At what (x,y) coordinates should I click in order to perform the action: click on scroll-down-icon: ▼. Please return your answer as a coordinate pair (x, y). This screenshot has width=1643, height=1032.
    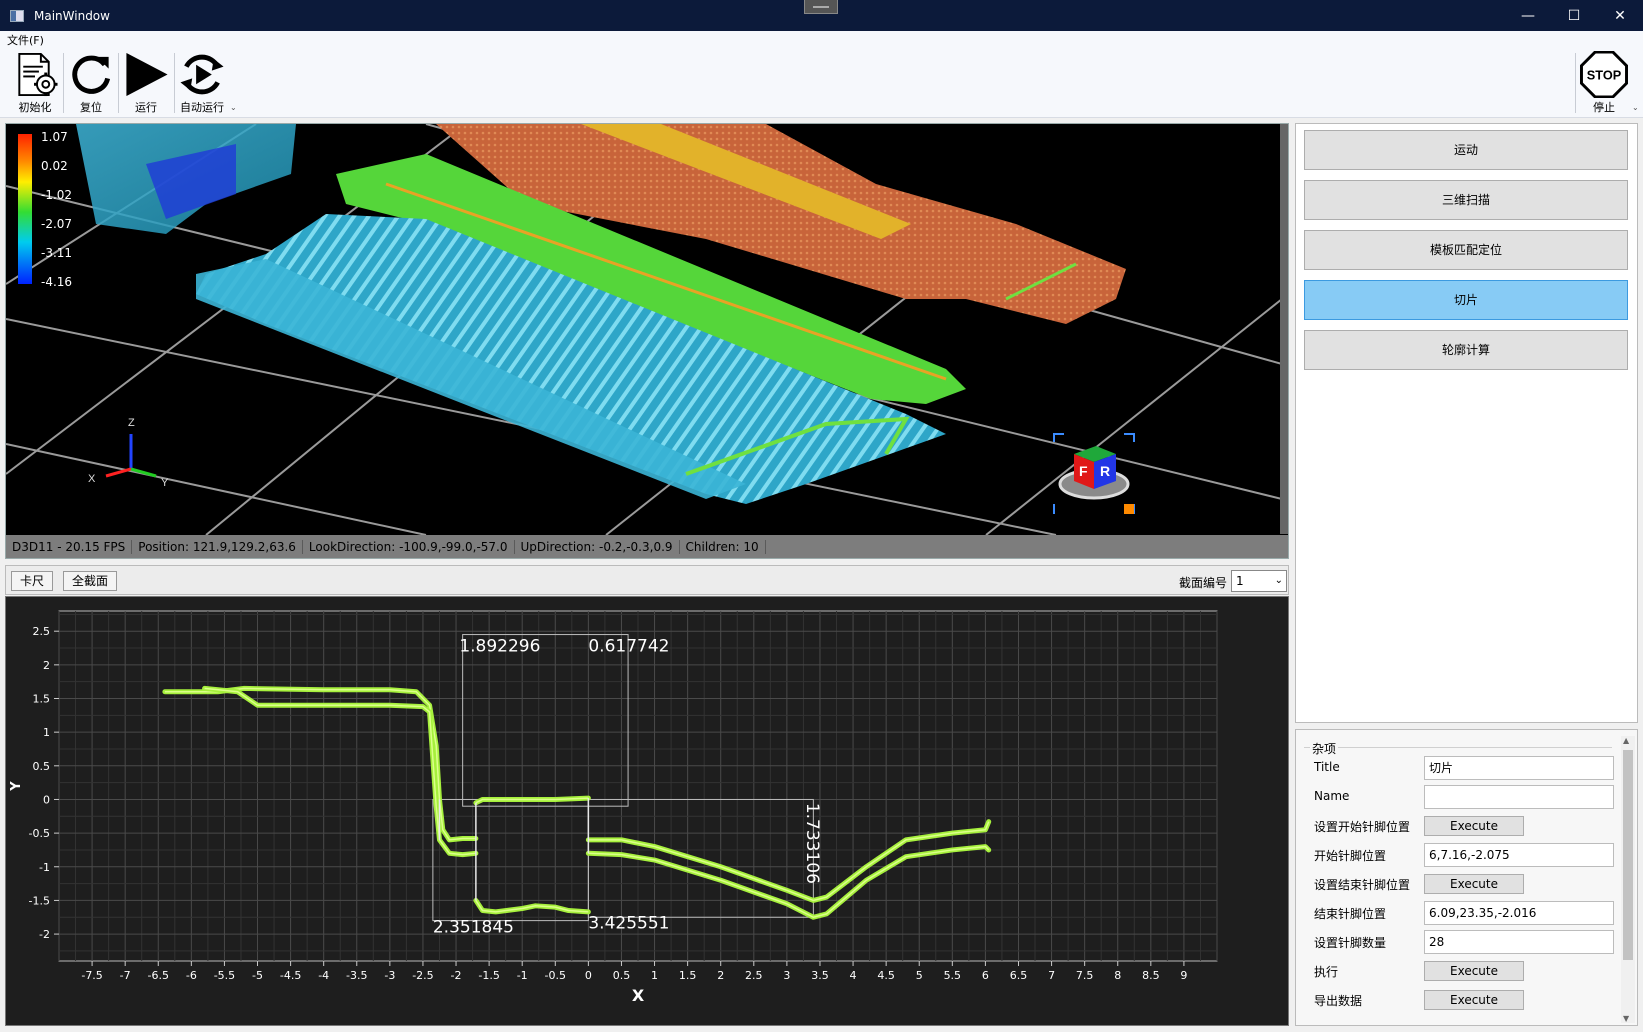
    Looking at the image, I should click on (1626, 1018).